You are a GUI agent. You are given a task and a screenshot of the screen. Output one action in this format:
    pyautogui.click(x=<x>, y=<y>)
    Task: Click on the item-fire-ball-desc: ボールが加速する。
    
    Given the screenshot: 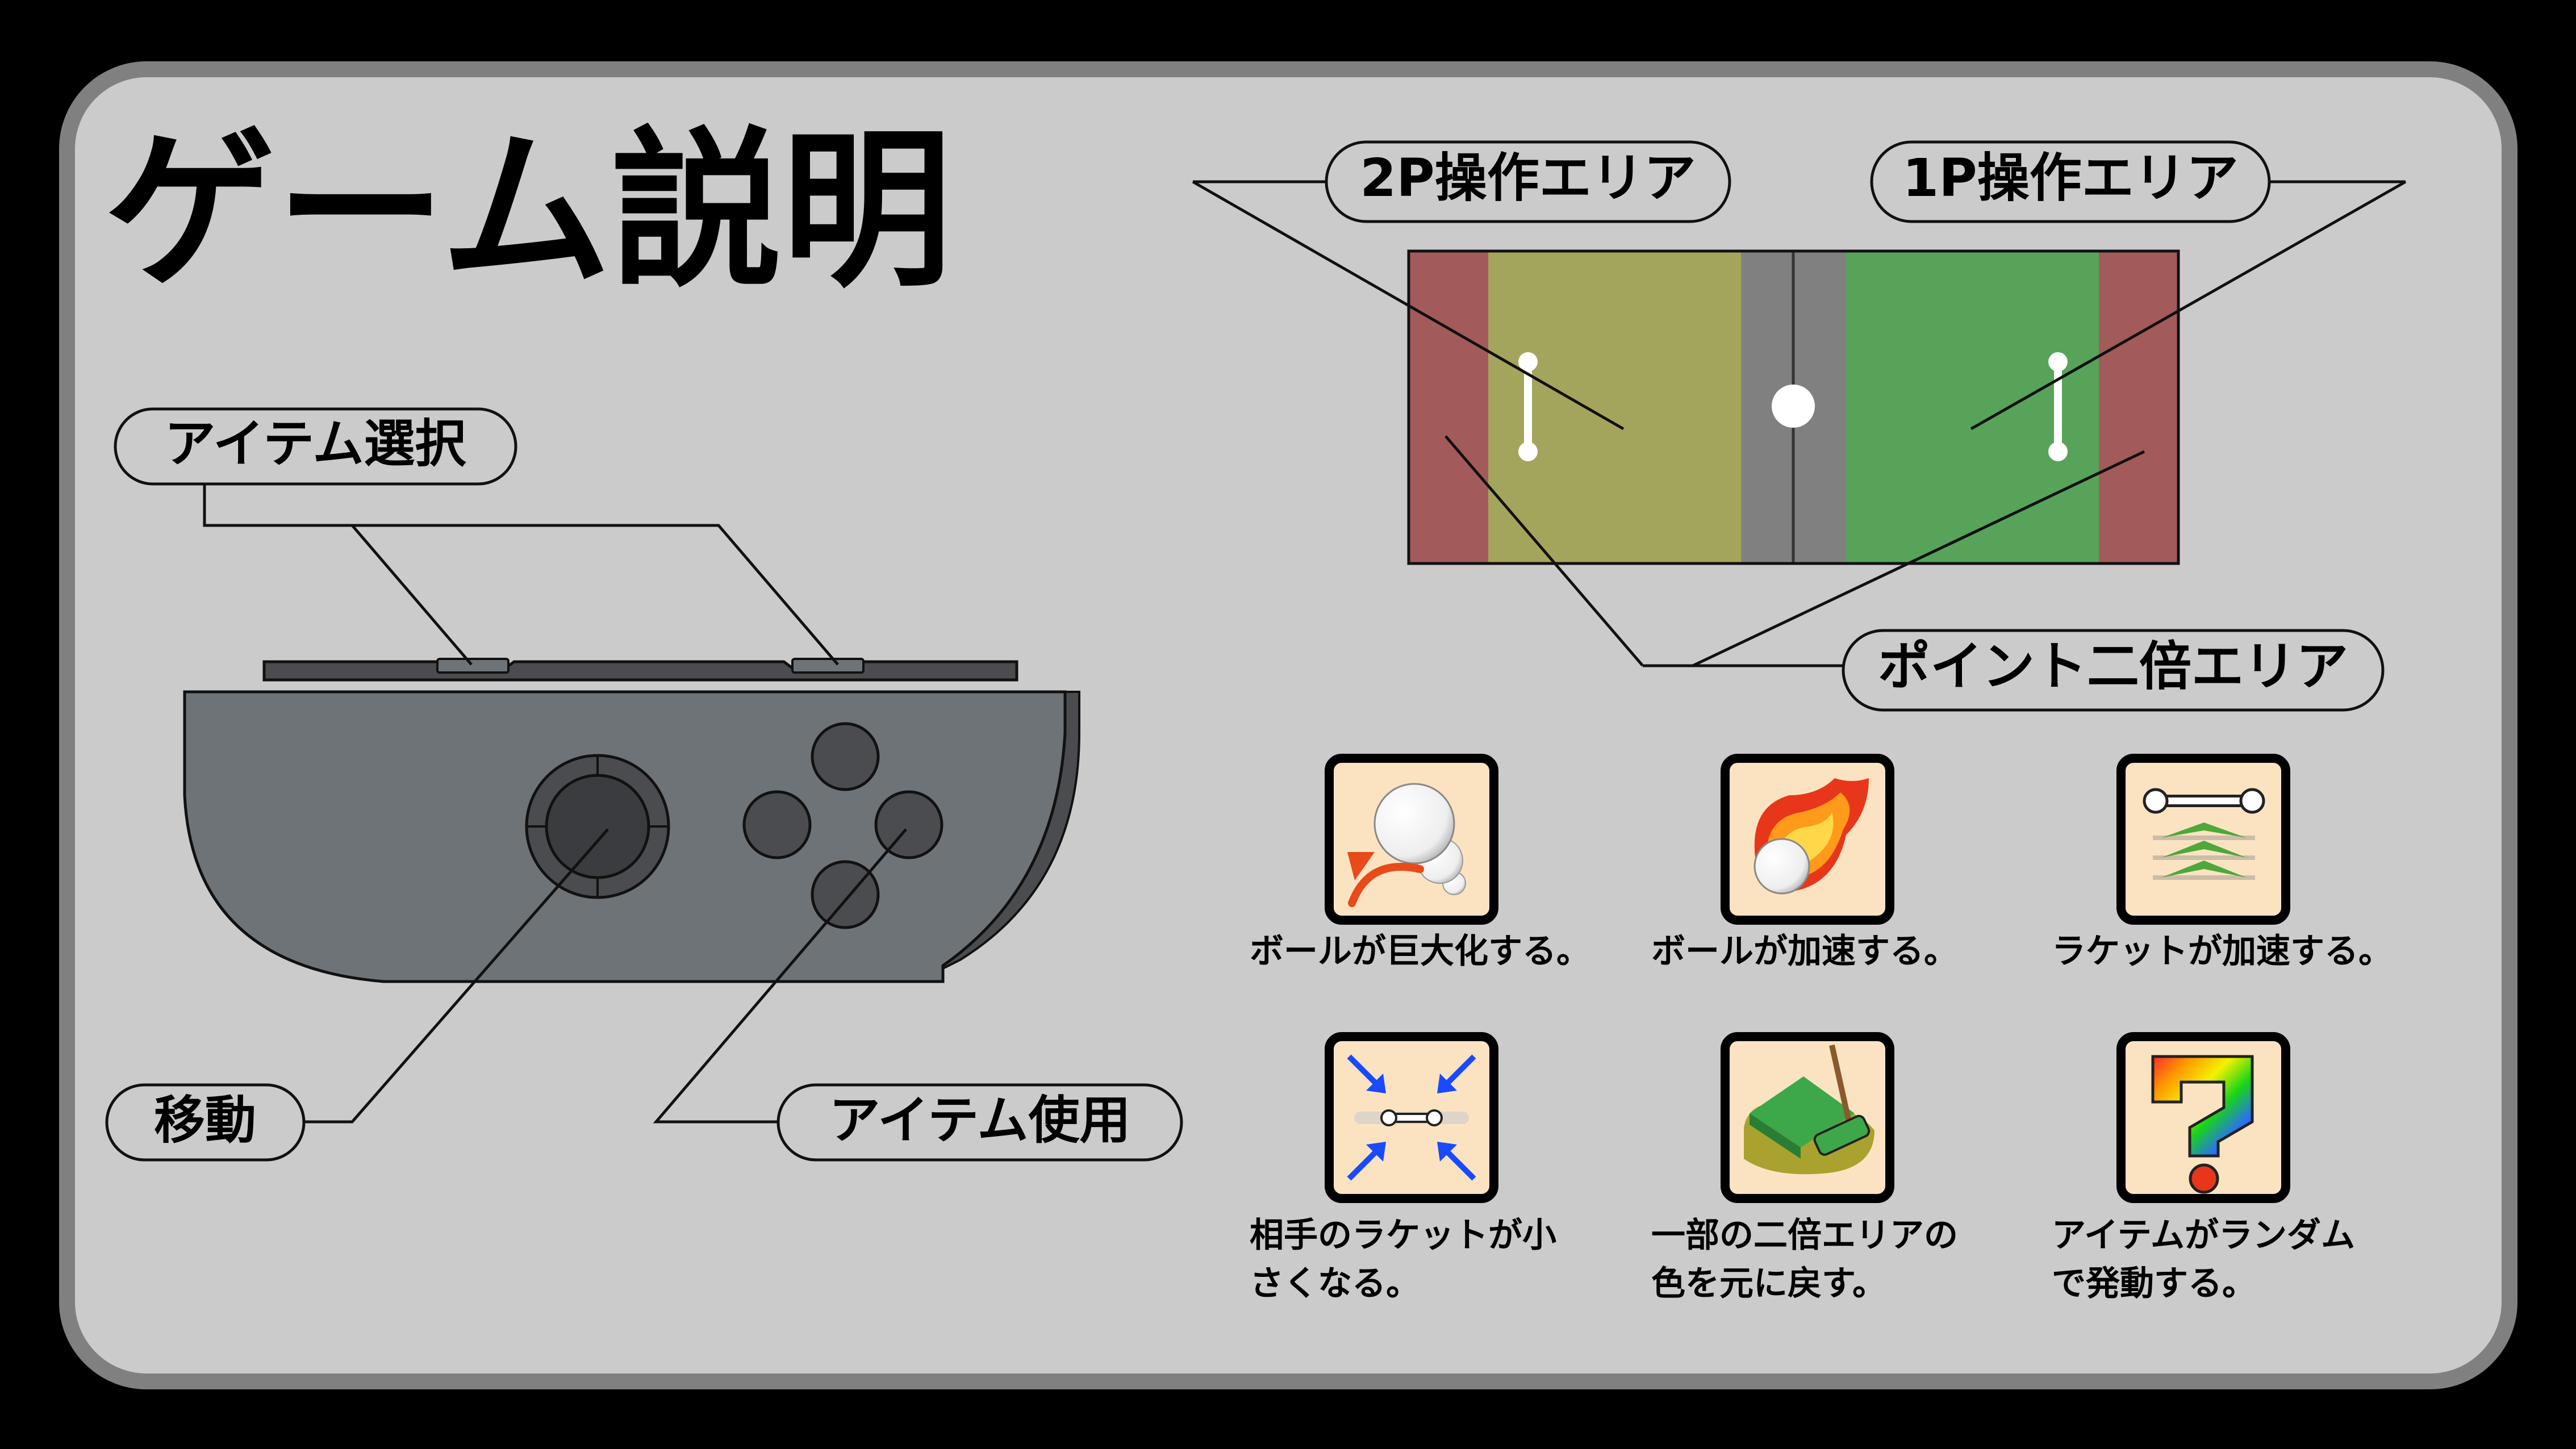 What is the action you would take?
    pyautogui.click(x=1805, y=952)
    